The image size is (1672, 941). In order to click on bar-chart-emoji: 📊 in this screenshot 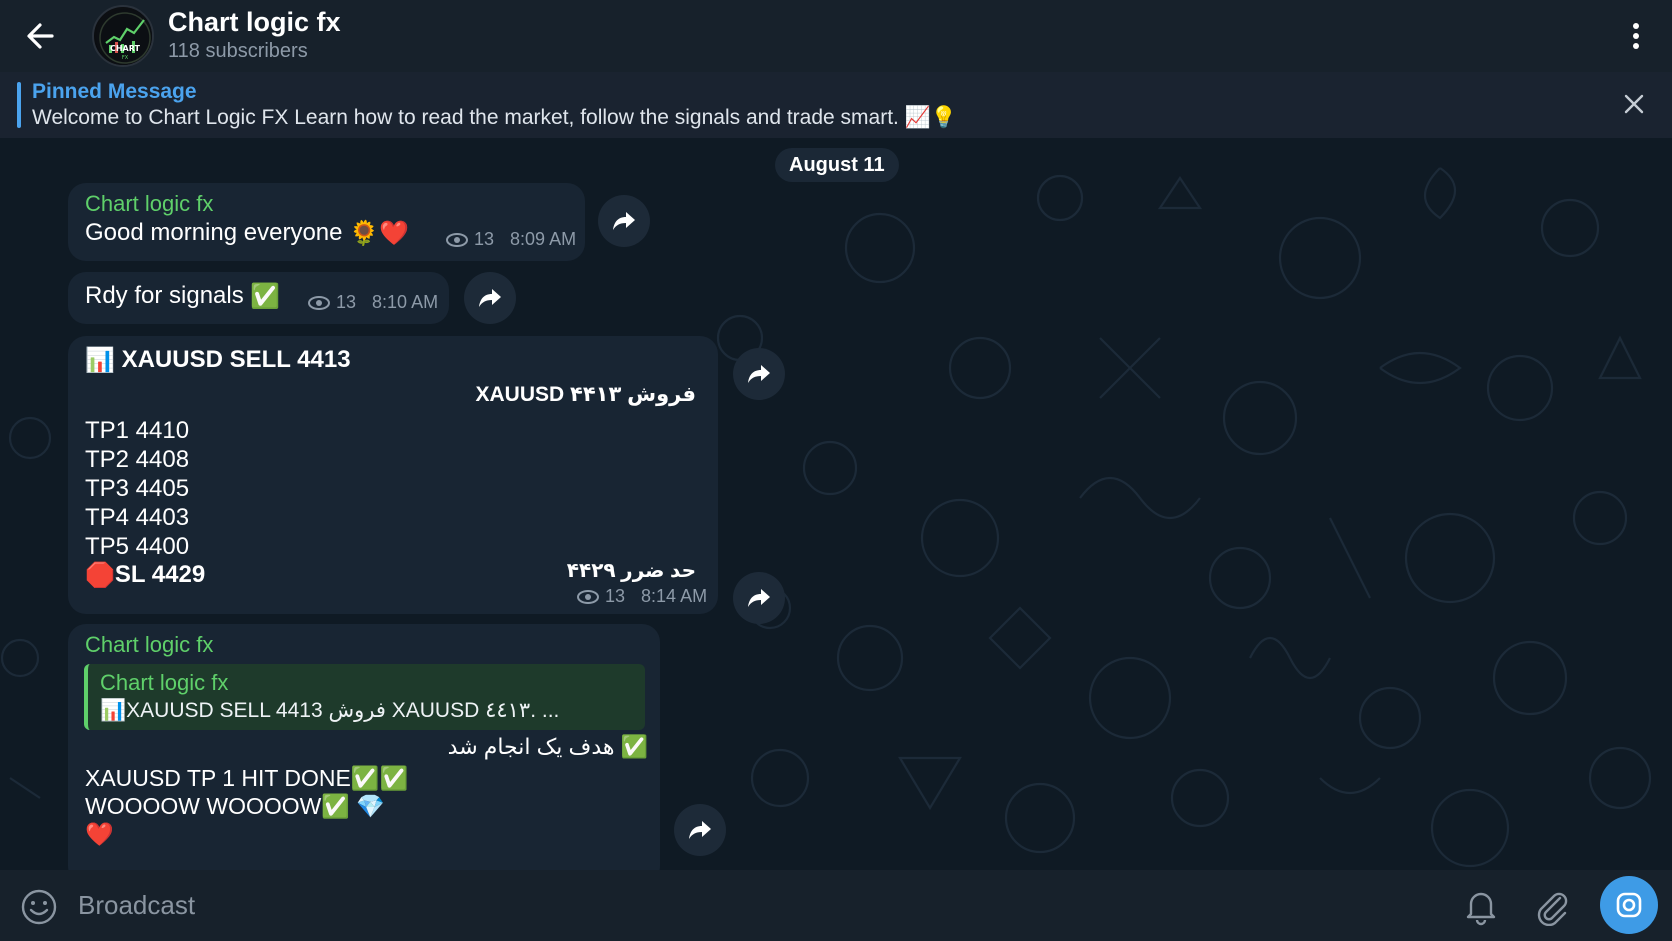, I will do `click(100, 361)`.